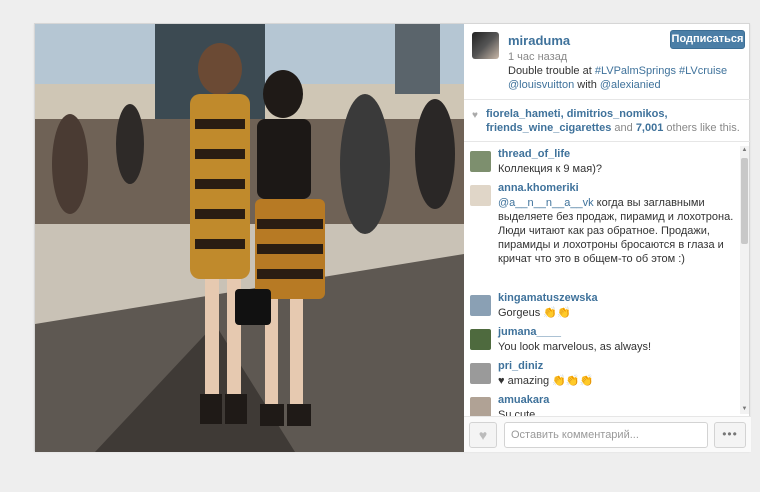 The height and width of the screenshot is (492, 760). Describe the element at coordinates (529, 332) in the screenshot. I see `comment-username: jumana____` at that location.